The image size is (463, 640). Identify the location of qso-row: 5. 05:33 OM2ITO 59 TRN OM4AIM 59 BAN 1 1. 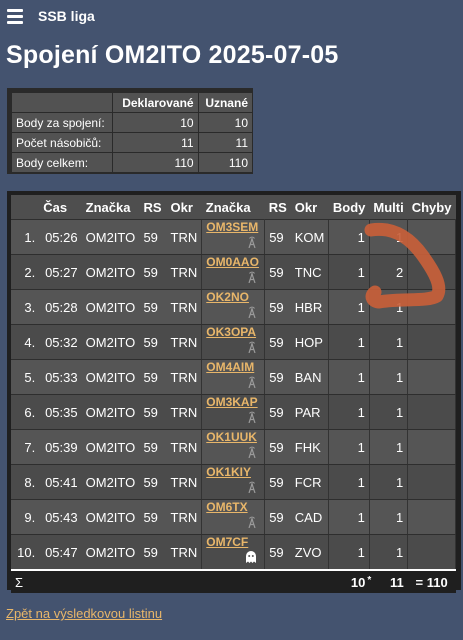
(233, 377).